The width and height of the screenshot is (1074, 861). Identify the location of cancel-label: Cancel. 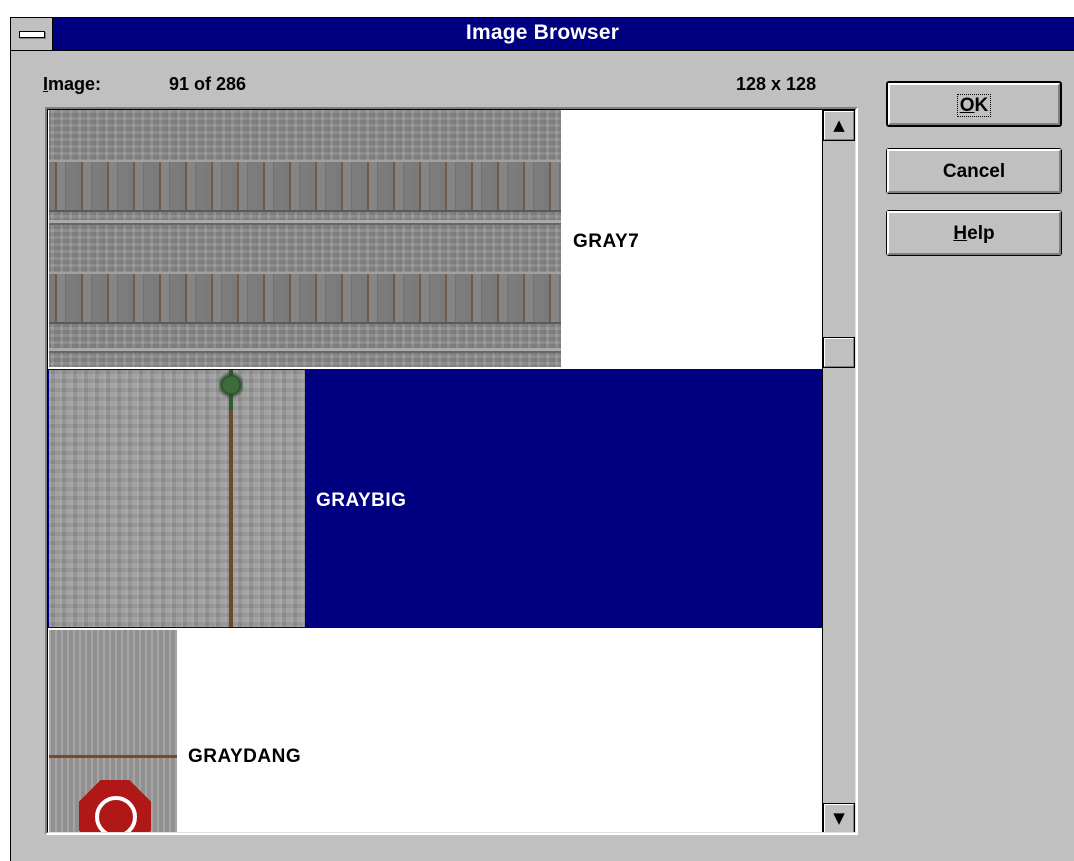
(974, 171).